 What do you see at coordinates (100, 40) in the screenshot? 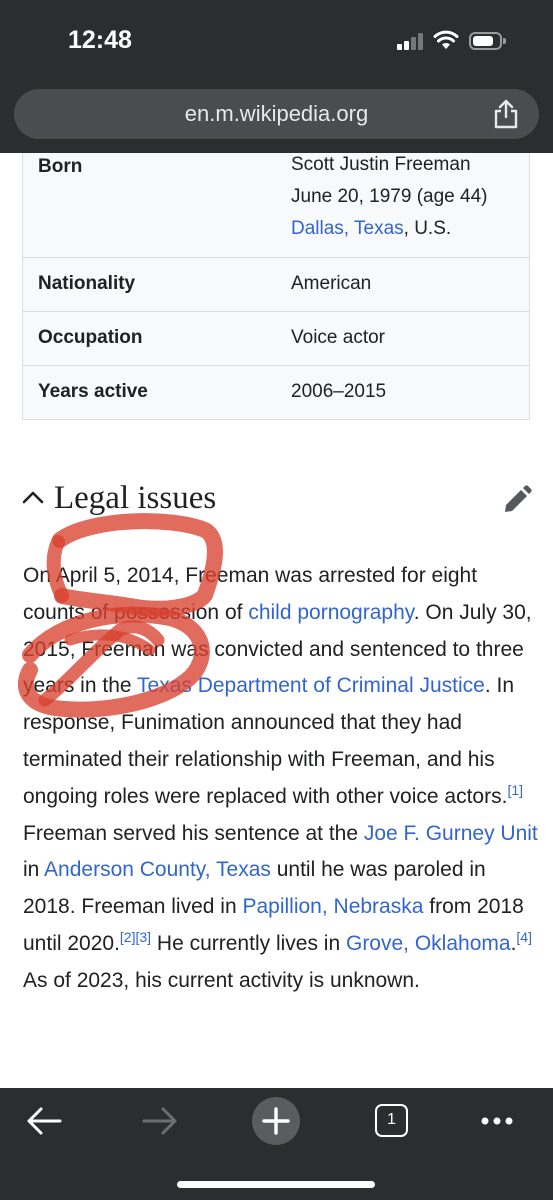
I see `status-time: 12:48` at bounding box center [100, 40].